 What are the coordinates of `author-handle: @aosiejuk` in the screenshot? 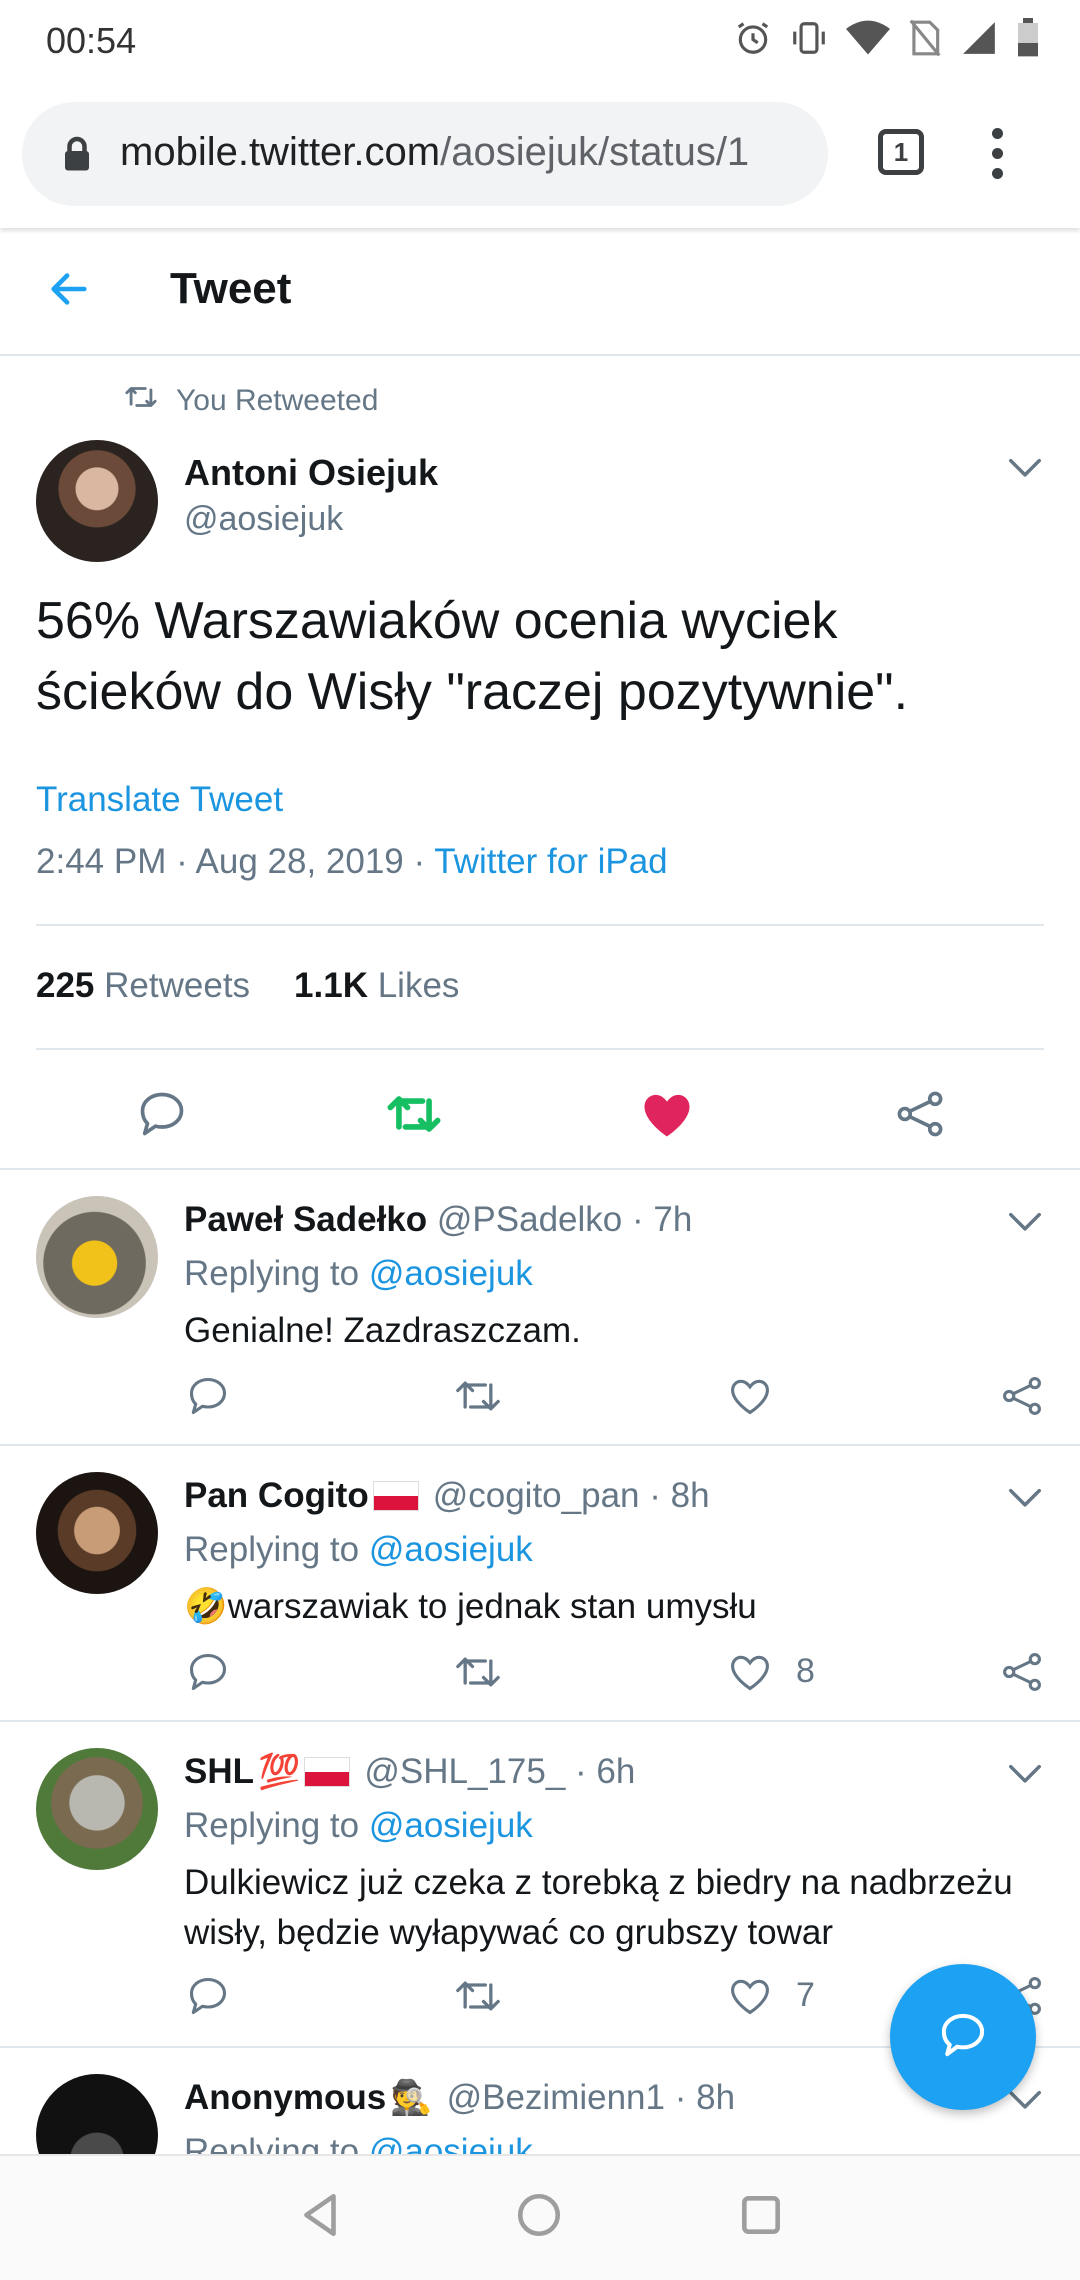 It's located at (263, 519).